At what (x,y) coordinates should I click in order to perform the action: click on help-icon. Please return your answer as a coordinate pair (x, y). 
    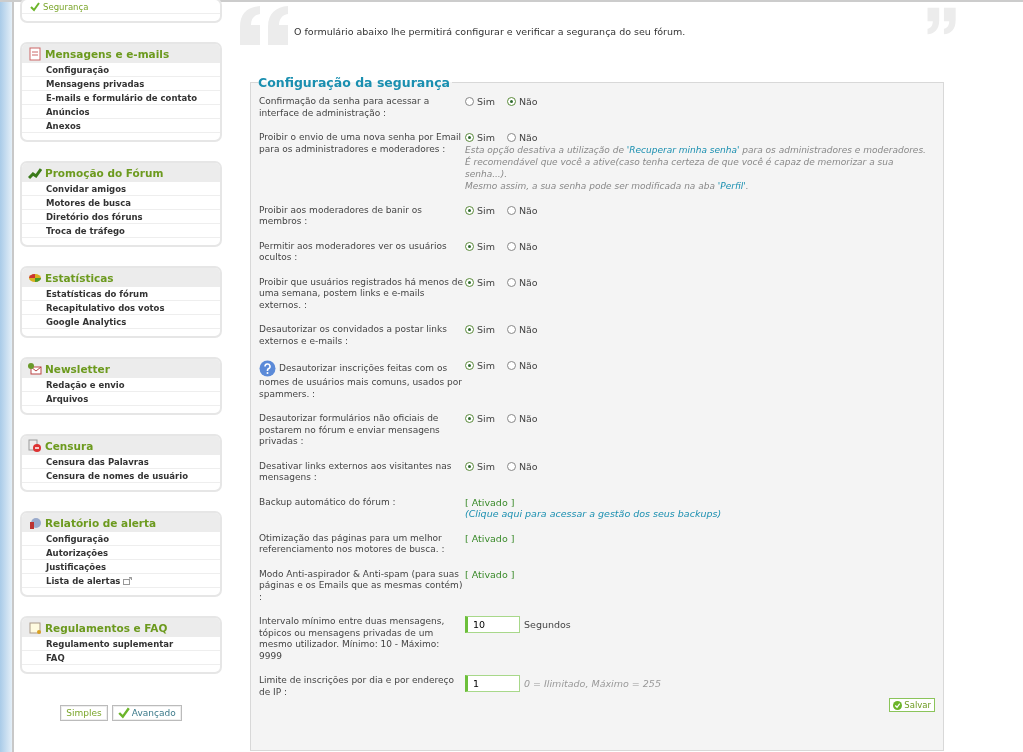
    Looking at the image, I should click on (267, 368).